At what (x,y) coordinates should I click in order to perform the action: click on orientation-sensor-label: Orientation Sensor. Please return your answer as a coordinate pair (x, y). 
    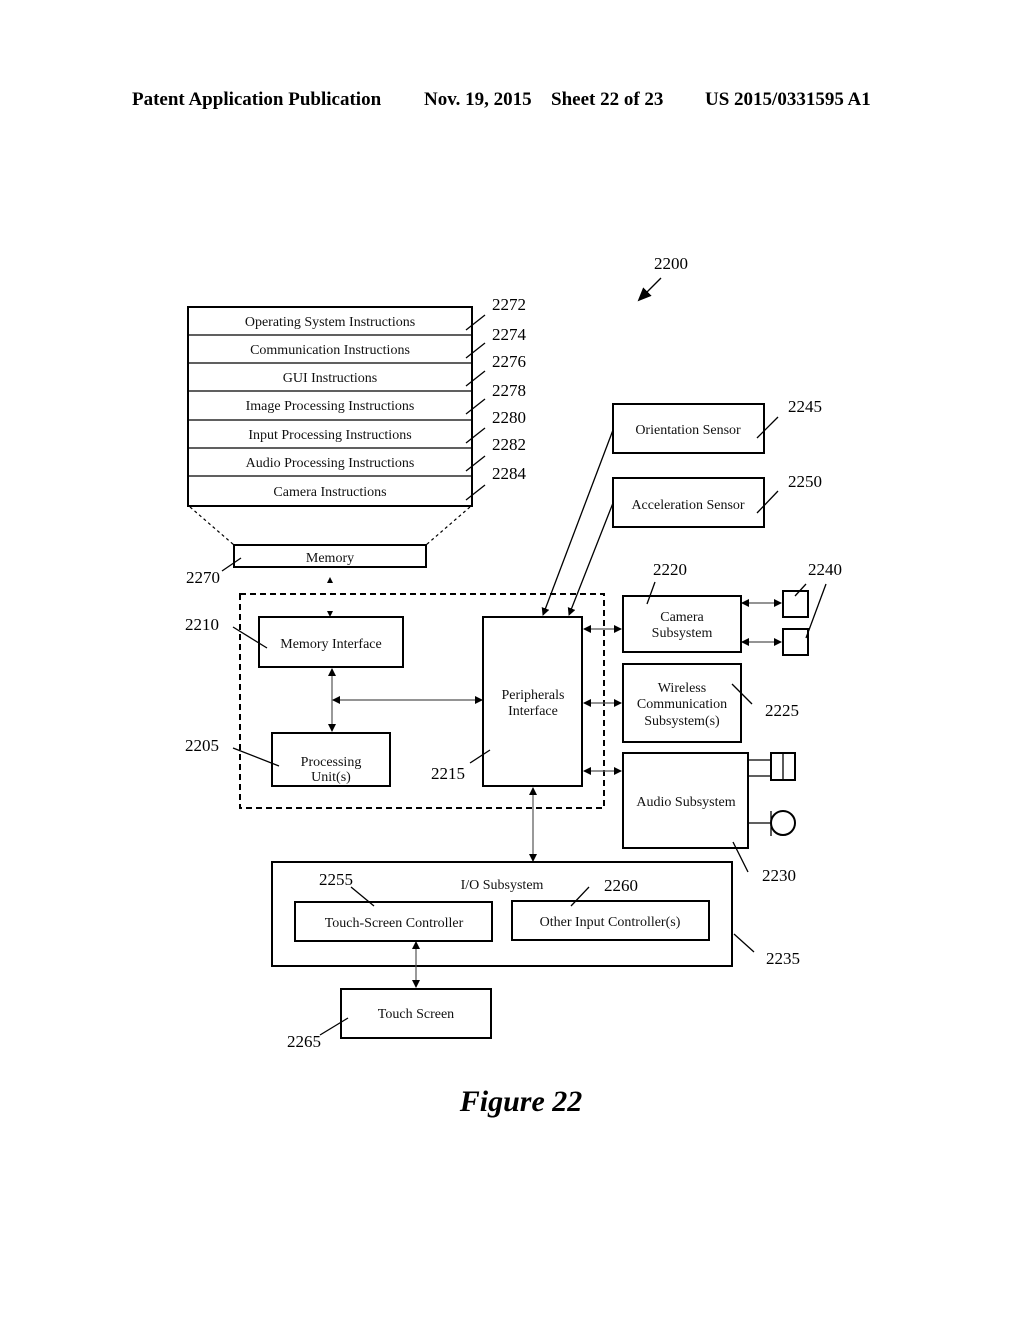
    Looking at the image, I should click on (688, 430).